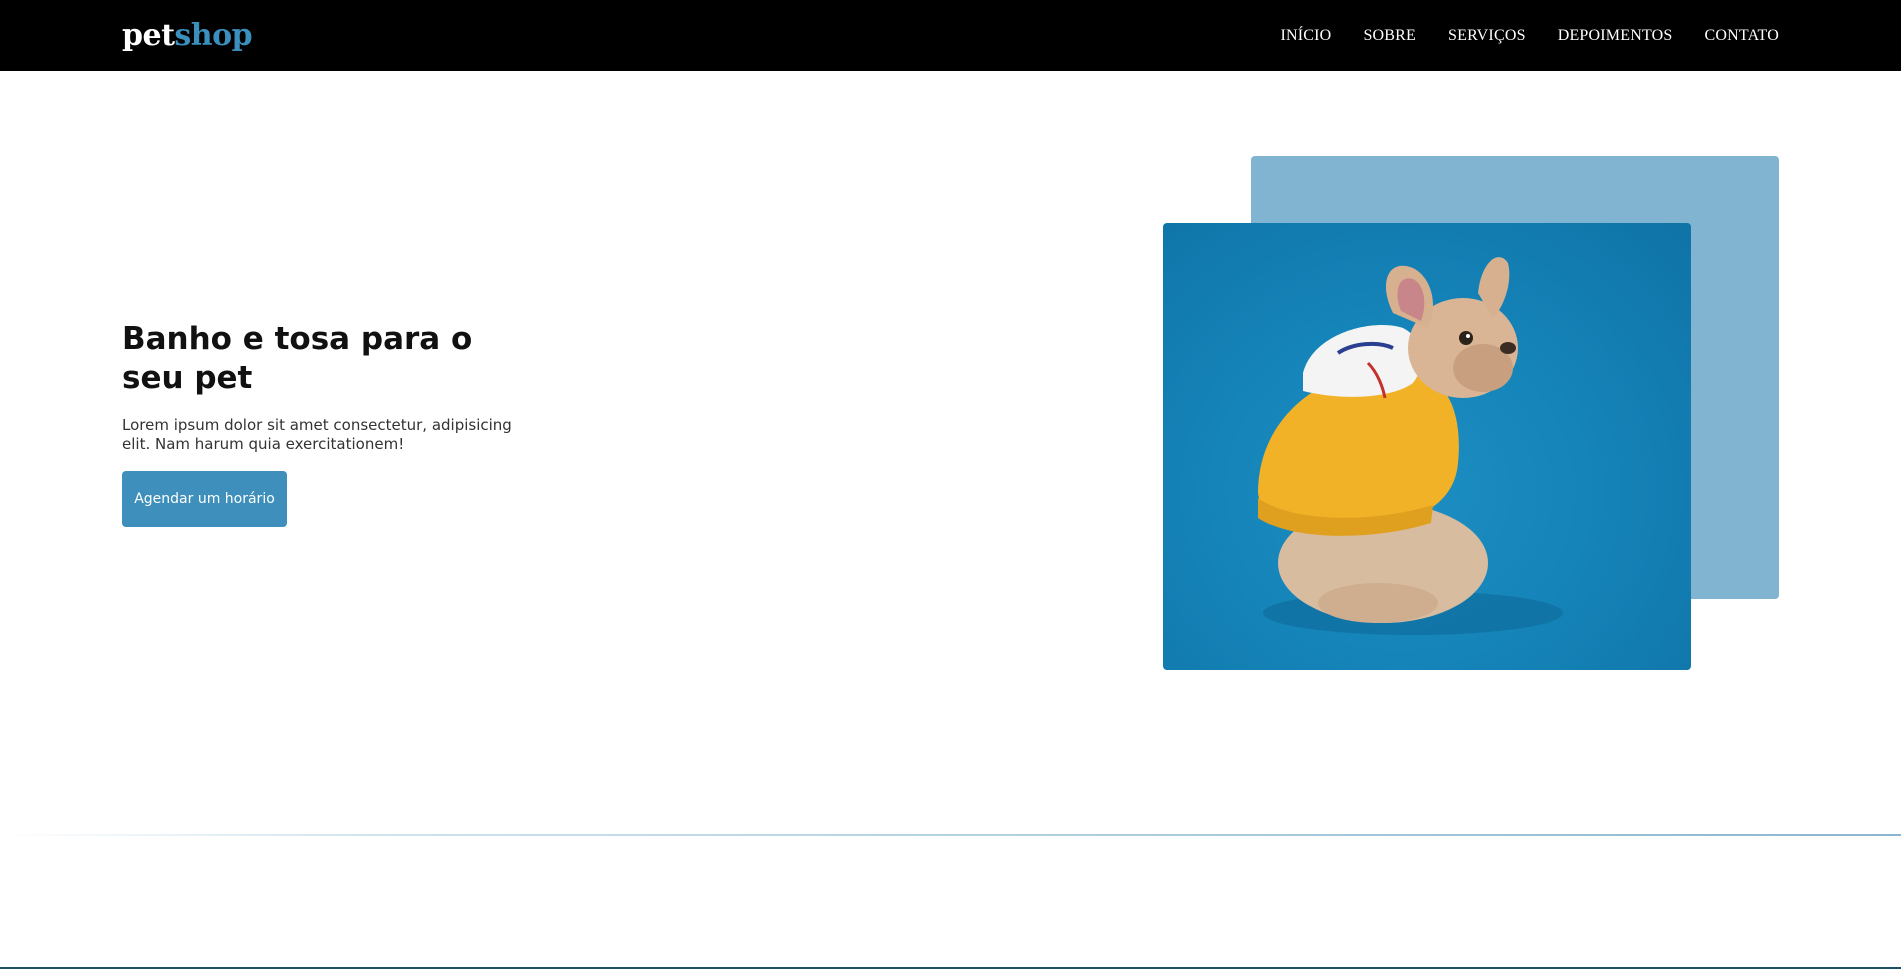  Describe the element at coordinates (148, 35) in the screenshot. I see `logo-pet: pet` at that location.